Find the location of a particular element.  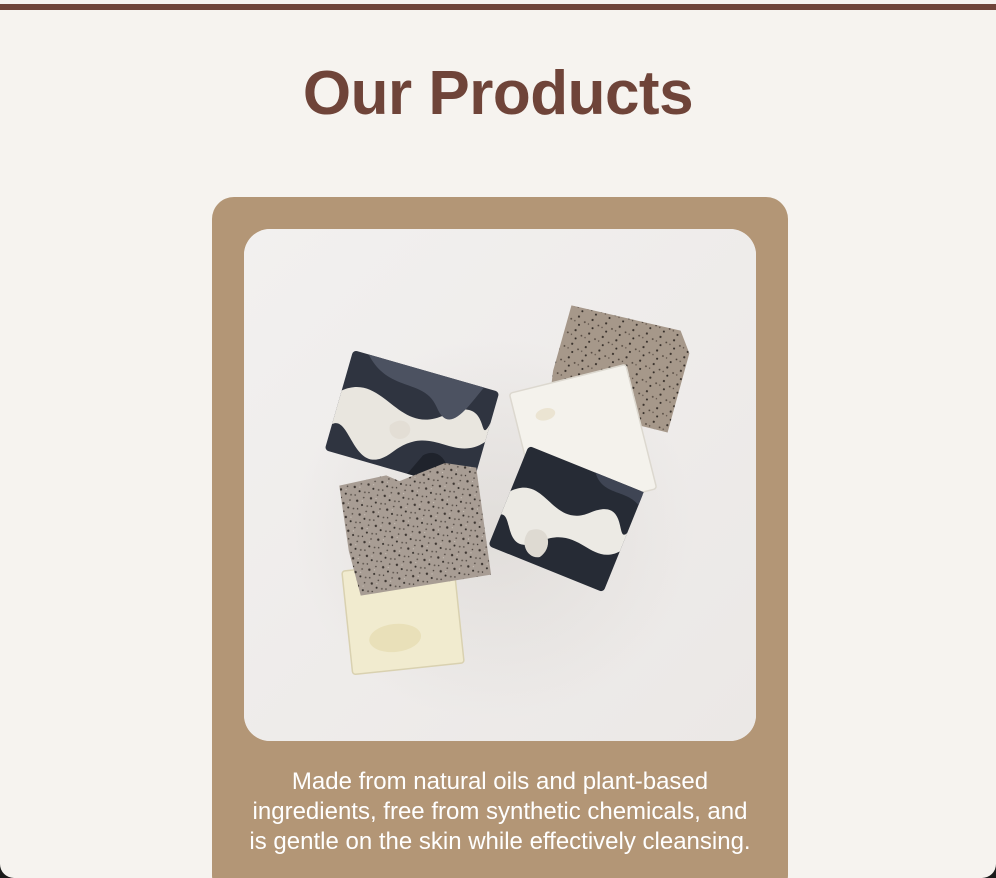

section-title: Our Products is located at coordinates (498, 93).